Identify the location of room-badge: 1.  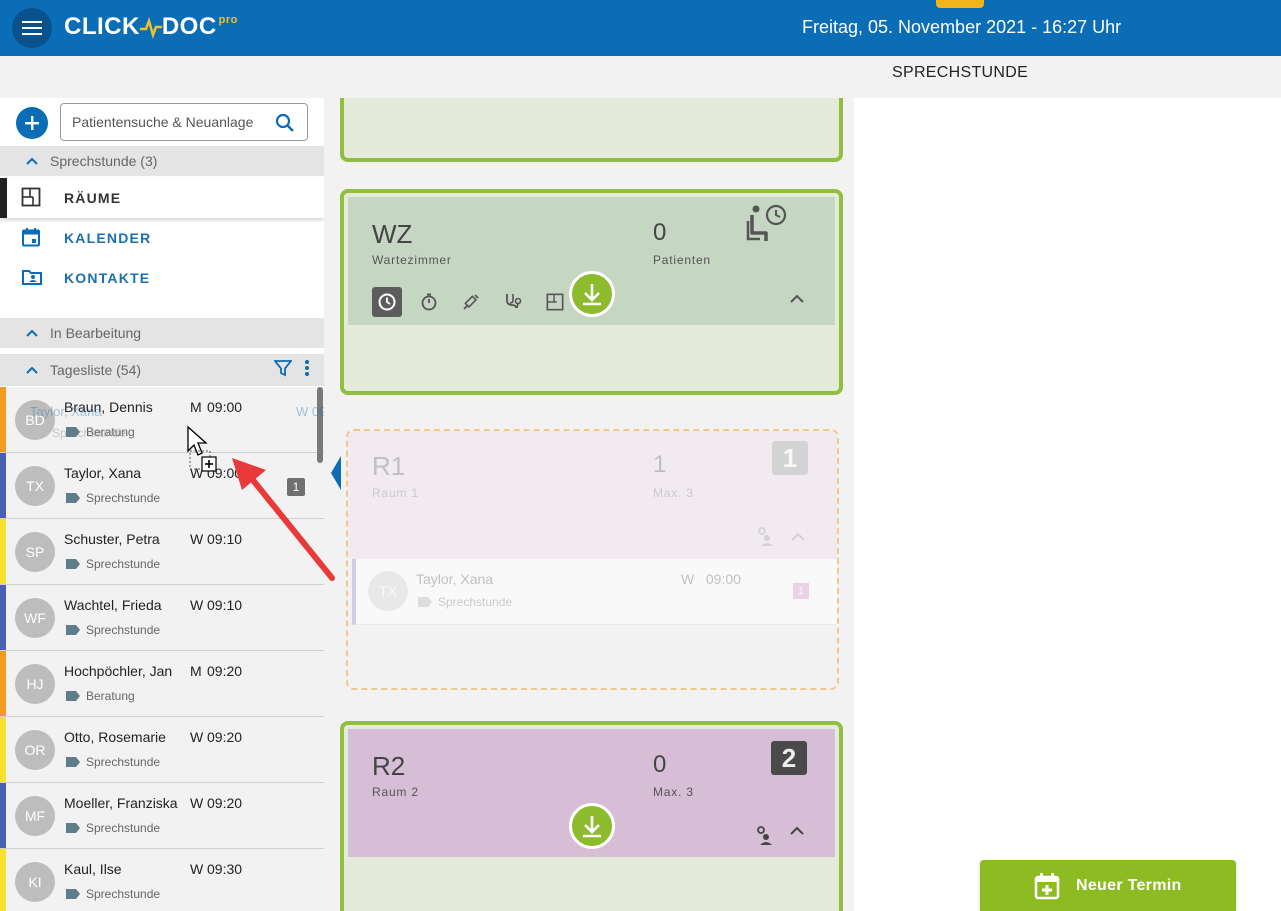
(296, 487).